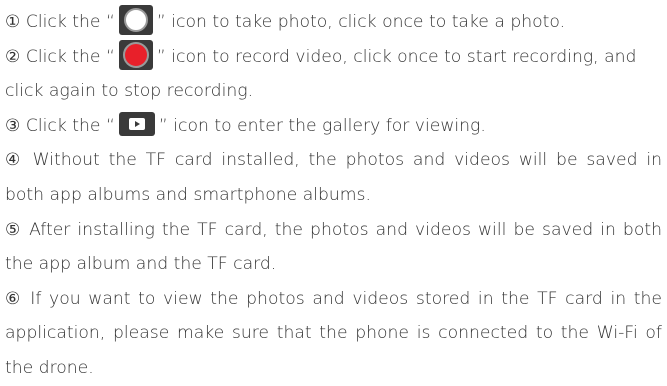 The height and width of the screenshot is (386, 667). What do you see at coordinates (49, 367) in the screenshot?
I see `step-6-line-3: the drone.` at bounding box center [49, 367].